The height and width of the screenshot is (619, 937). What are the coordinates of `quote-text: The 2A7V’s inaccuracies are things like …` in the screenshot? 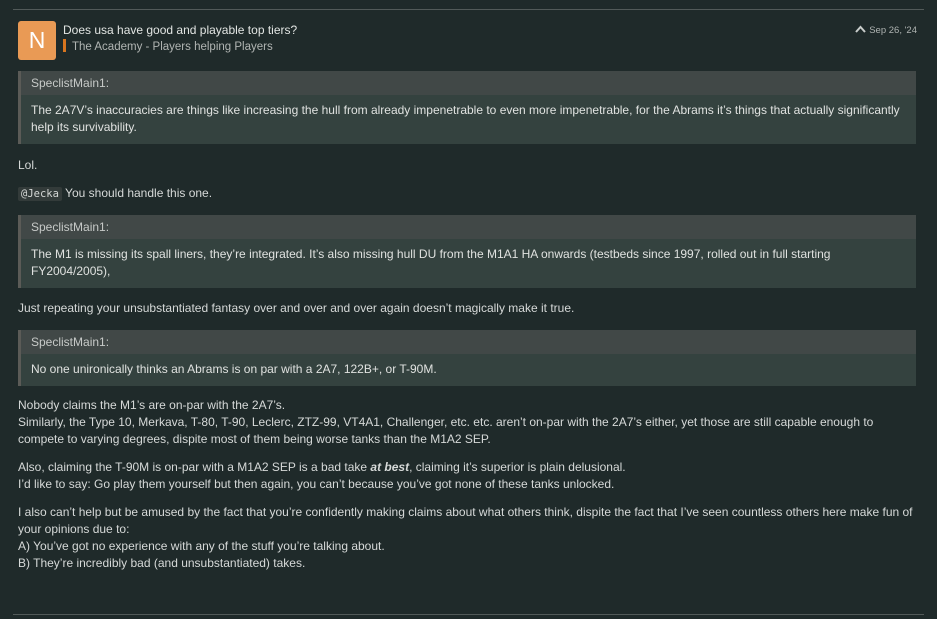 It's located at (465, 118).